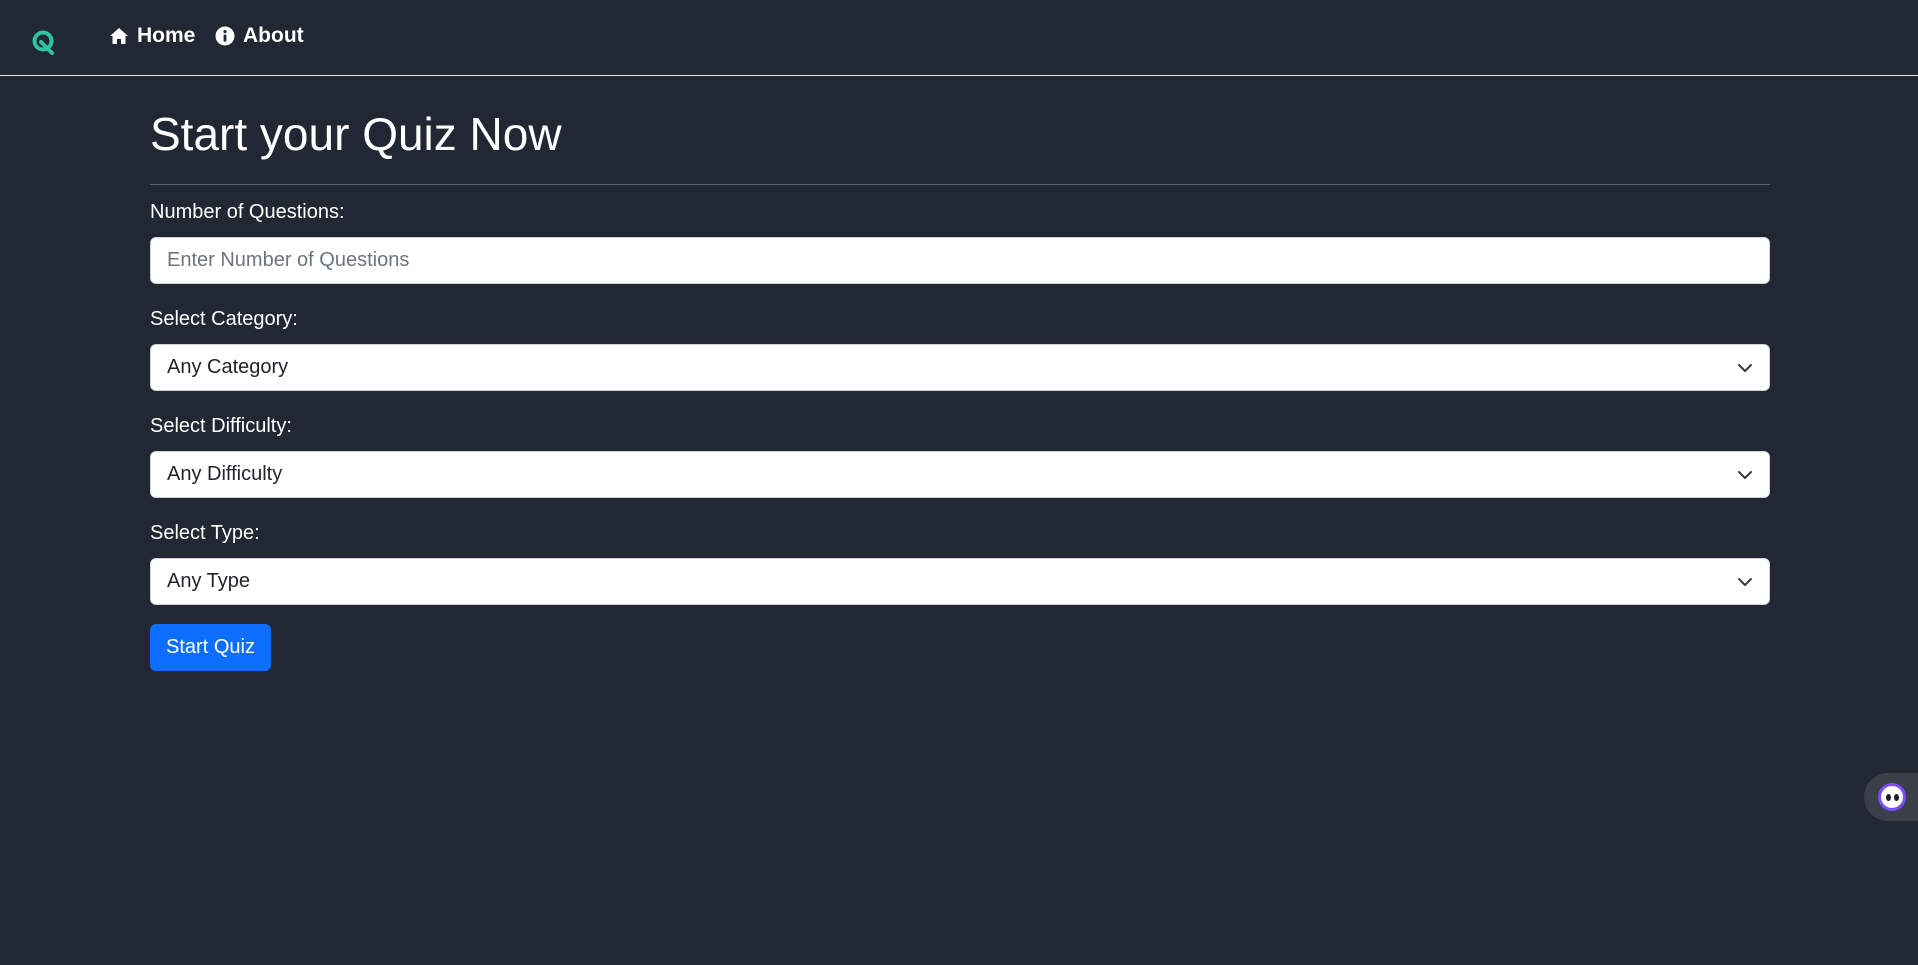 This screenshot has width=1918, height=965. I want to click on number-of-questions-input, so click(960, 260).